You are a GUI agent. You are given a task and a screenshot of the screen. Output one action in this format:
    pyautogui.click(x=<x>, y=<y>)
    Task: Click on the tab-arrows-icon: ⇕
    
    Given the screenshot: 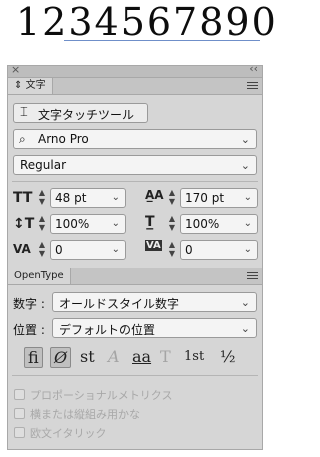 What is the action you would take?
    pyautogui.click(x=18, y=85)
    